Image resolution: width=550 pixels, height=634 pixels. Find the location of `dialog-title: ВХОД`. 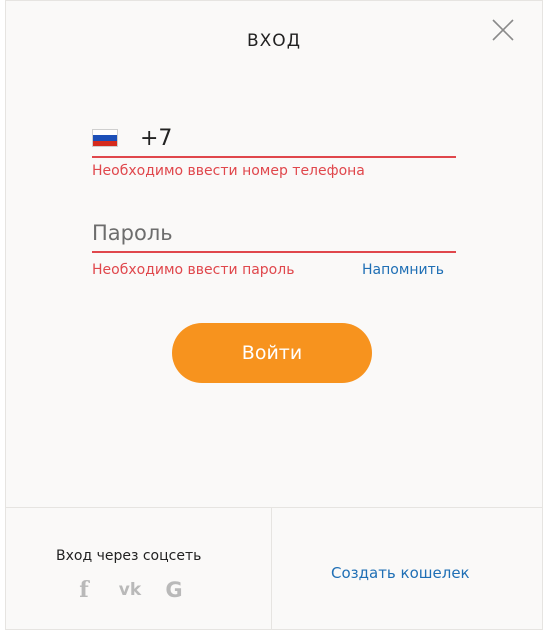

dialog-title: ВХОД is located at coordinates (274, 41).